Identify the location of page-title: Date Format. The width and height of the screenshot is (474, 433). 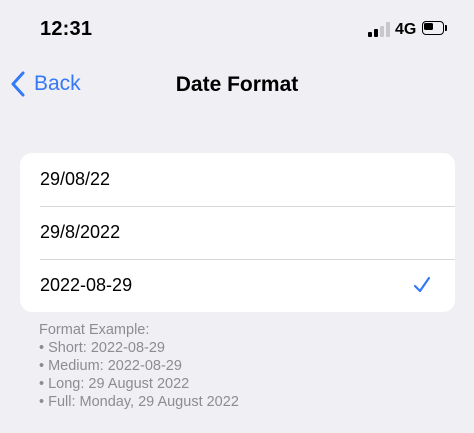
(237, 84).